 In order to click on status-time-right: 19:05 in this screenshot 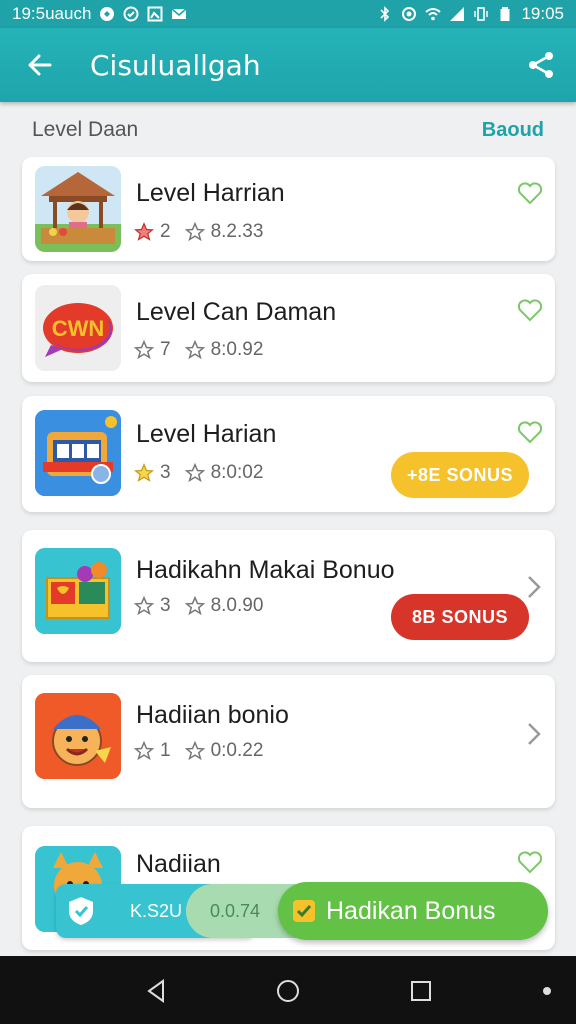, I will do `click(542, 13)`.